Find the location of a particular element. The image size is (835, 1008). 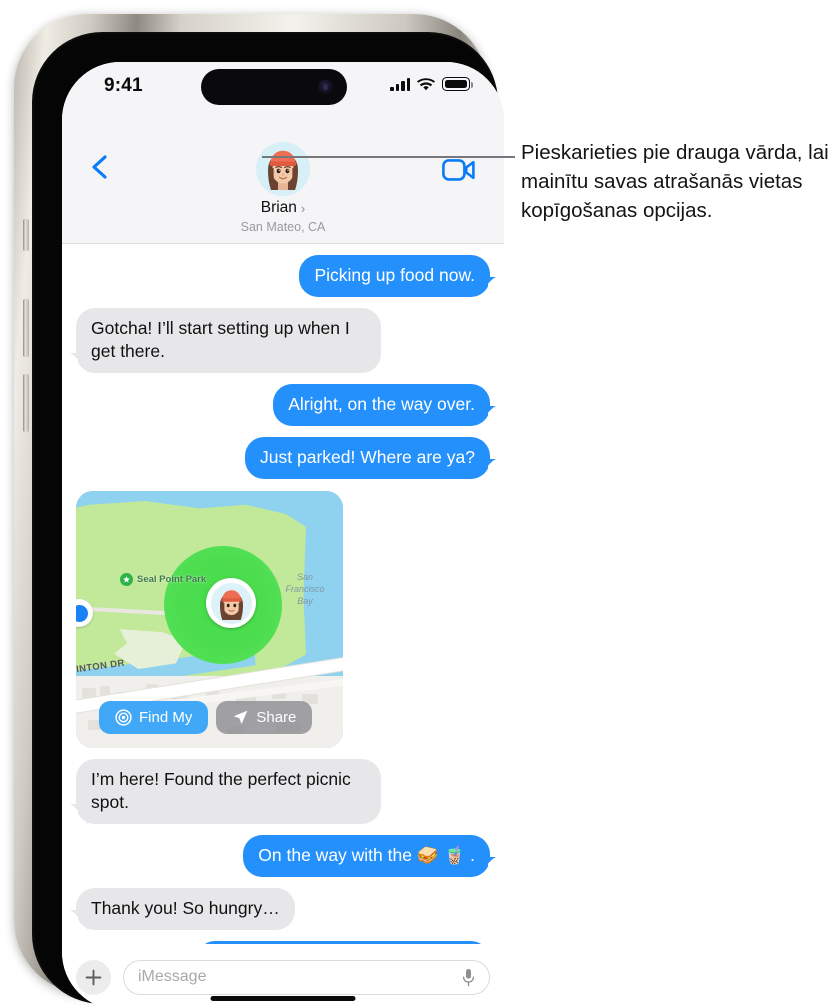

dynamic-island is located at coordinates (274, 87).